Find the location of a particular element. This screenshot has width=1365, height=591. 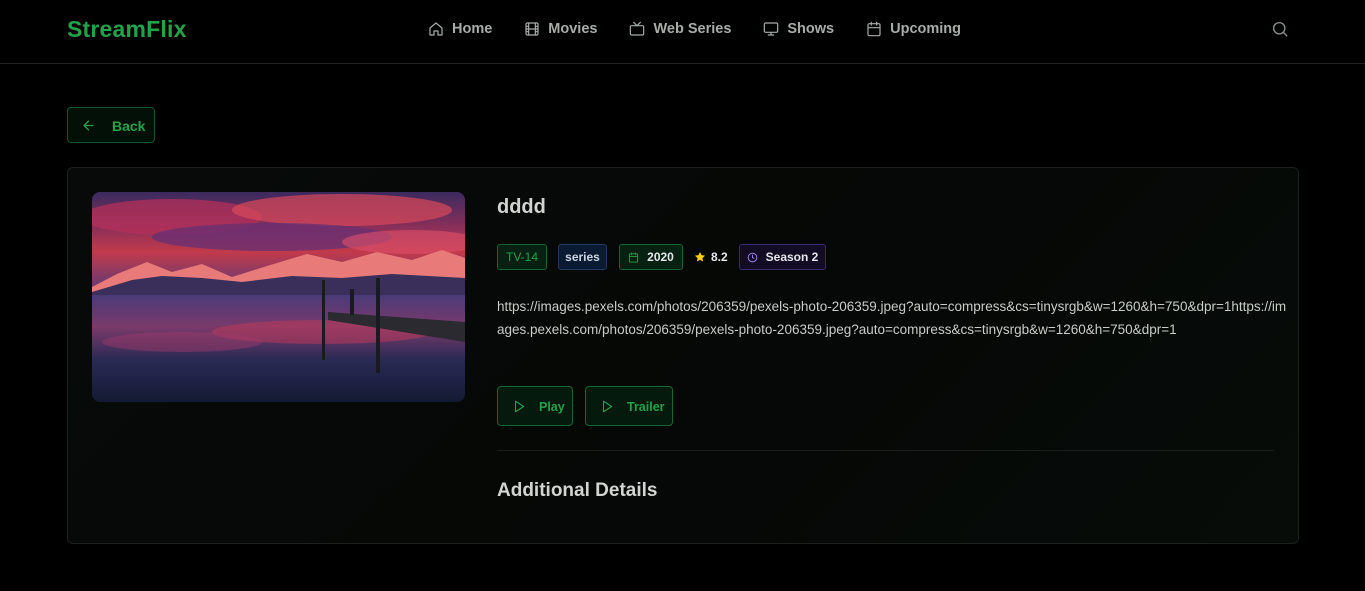

nav-item-shows: Shows is located at coordinates (798, 29).